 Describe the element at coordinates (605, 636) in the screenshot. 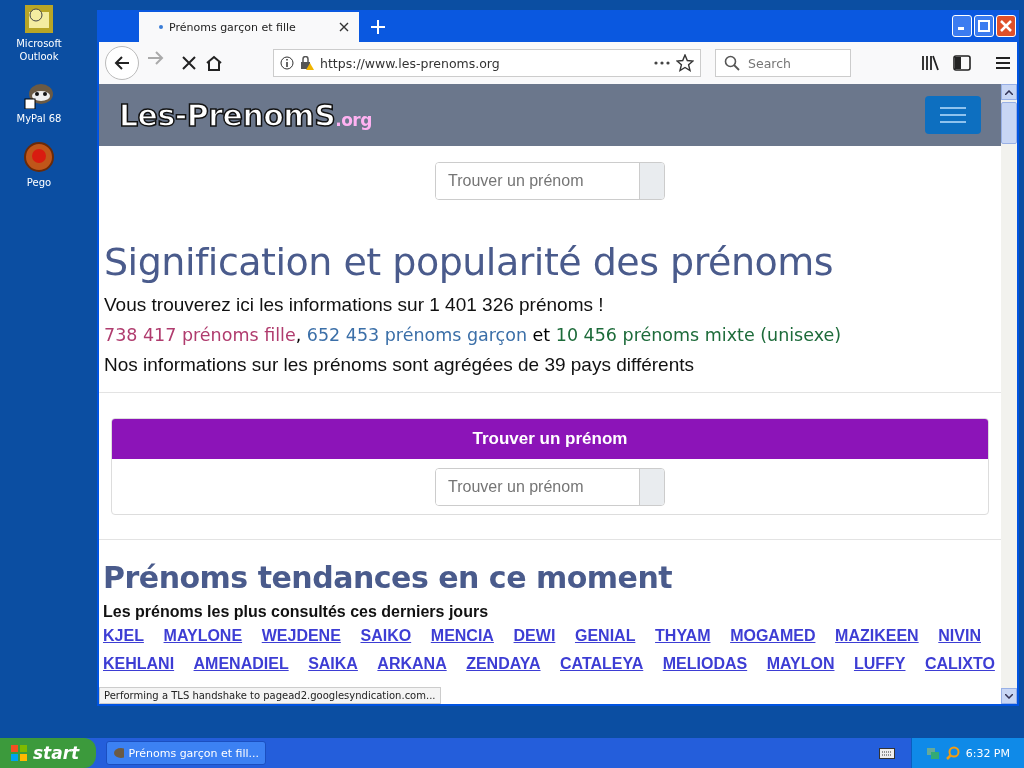

I see `name-link: GENIAL` at that location.